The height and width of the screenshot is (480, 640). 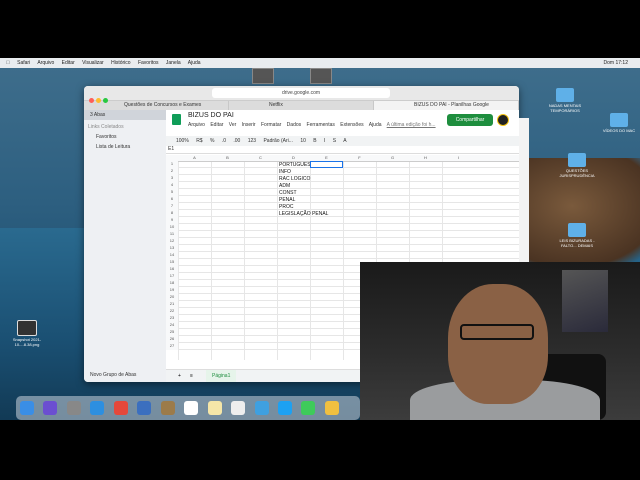 What do you see at coordinates (211, 115) in the screenshot?
I see `doc-title: BIZUS DO PAI` at bounding box center [211, 115].